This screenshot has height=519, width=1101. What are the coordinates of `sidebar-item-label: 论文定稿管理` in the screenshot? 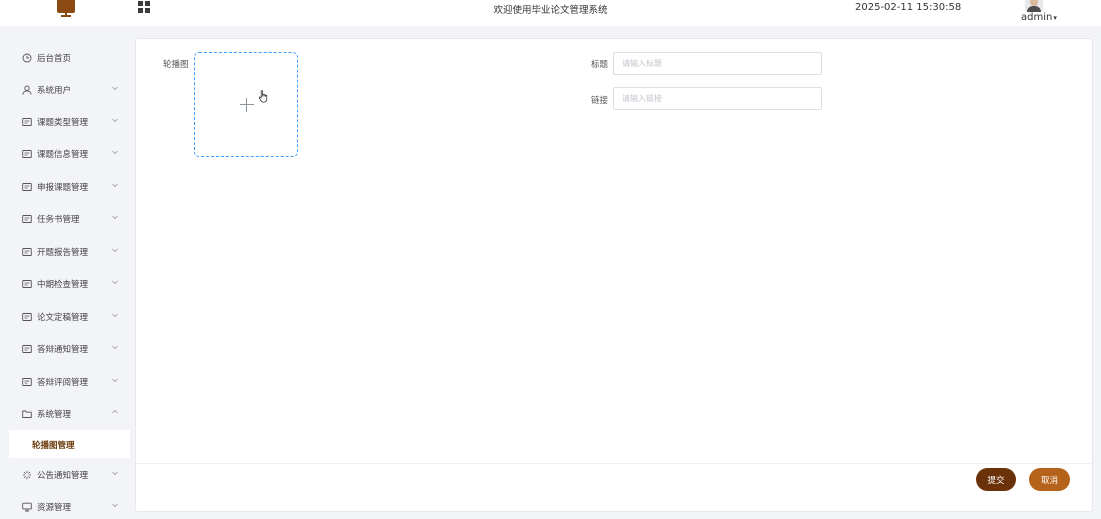 It's located at (63, 318).